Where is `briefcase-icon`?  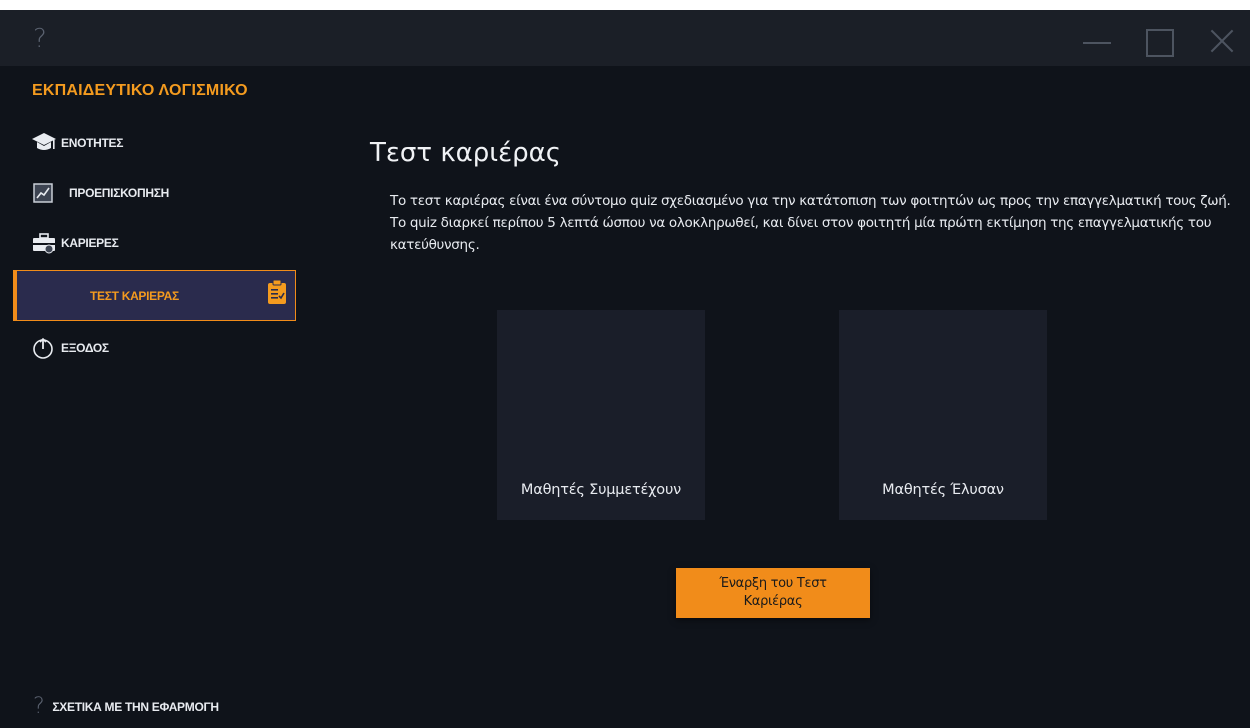 briefcase-icon is located at coordinates (44, 243).